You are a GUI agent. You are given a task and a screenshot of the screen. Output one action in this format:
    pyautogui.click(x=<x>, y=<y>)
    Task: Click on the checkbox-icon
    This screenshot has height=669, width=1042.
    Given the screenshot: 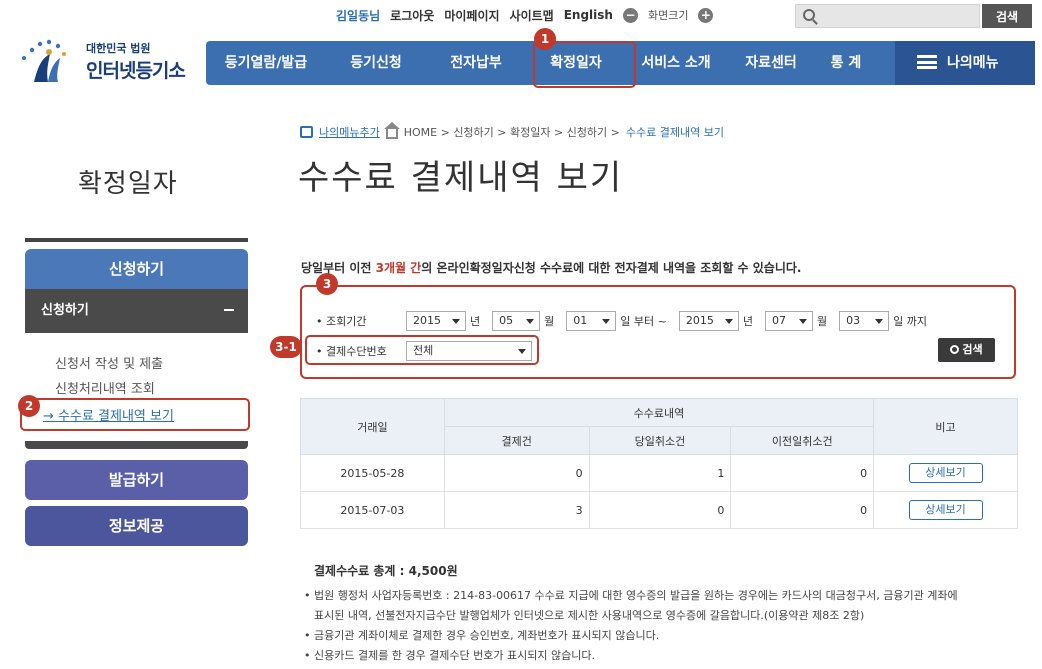 What is the action you would take?
    pyautogui.click(x=306, y=132)
    